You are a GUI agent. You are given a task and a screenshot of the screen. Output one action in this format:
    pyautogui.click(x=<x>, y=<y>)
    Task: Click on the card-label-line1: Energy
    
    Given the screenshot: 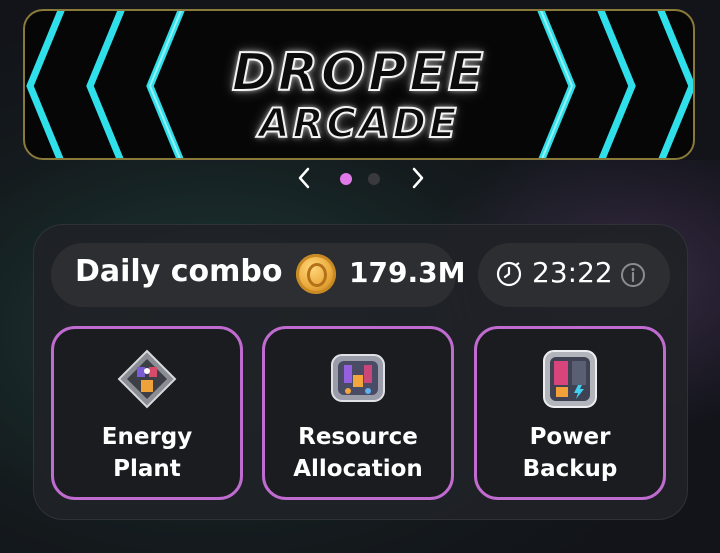 What is the action you would take?
    pyautogui.click(x=147, y=437)
    